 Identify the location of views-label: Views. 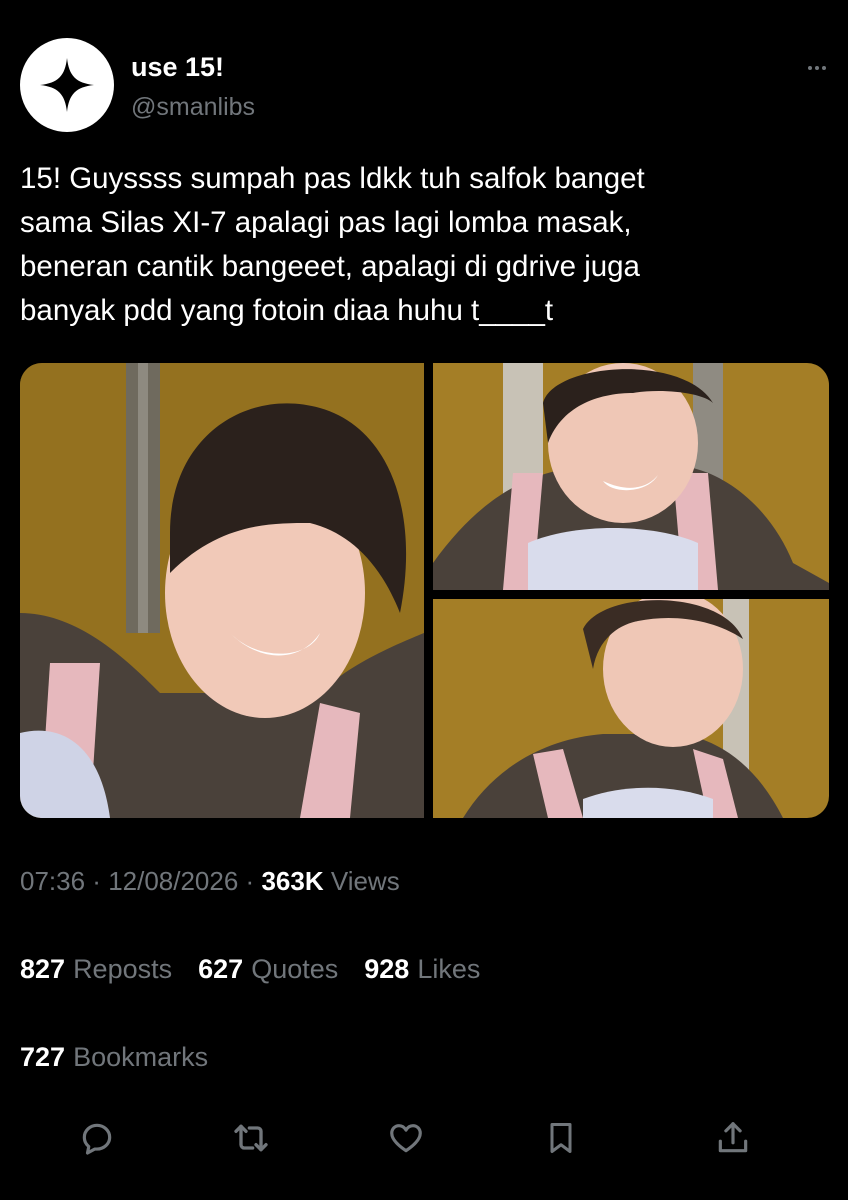
(365, 881).